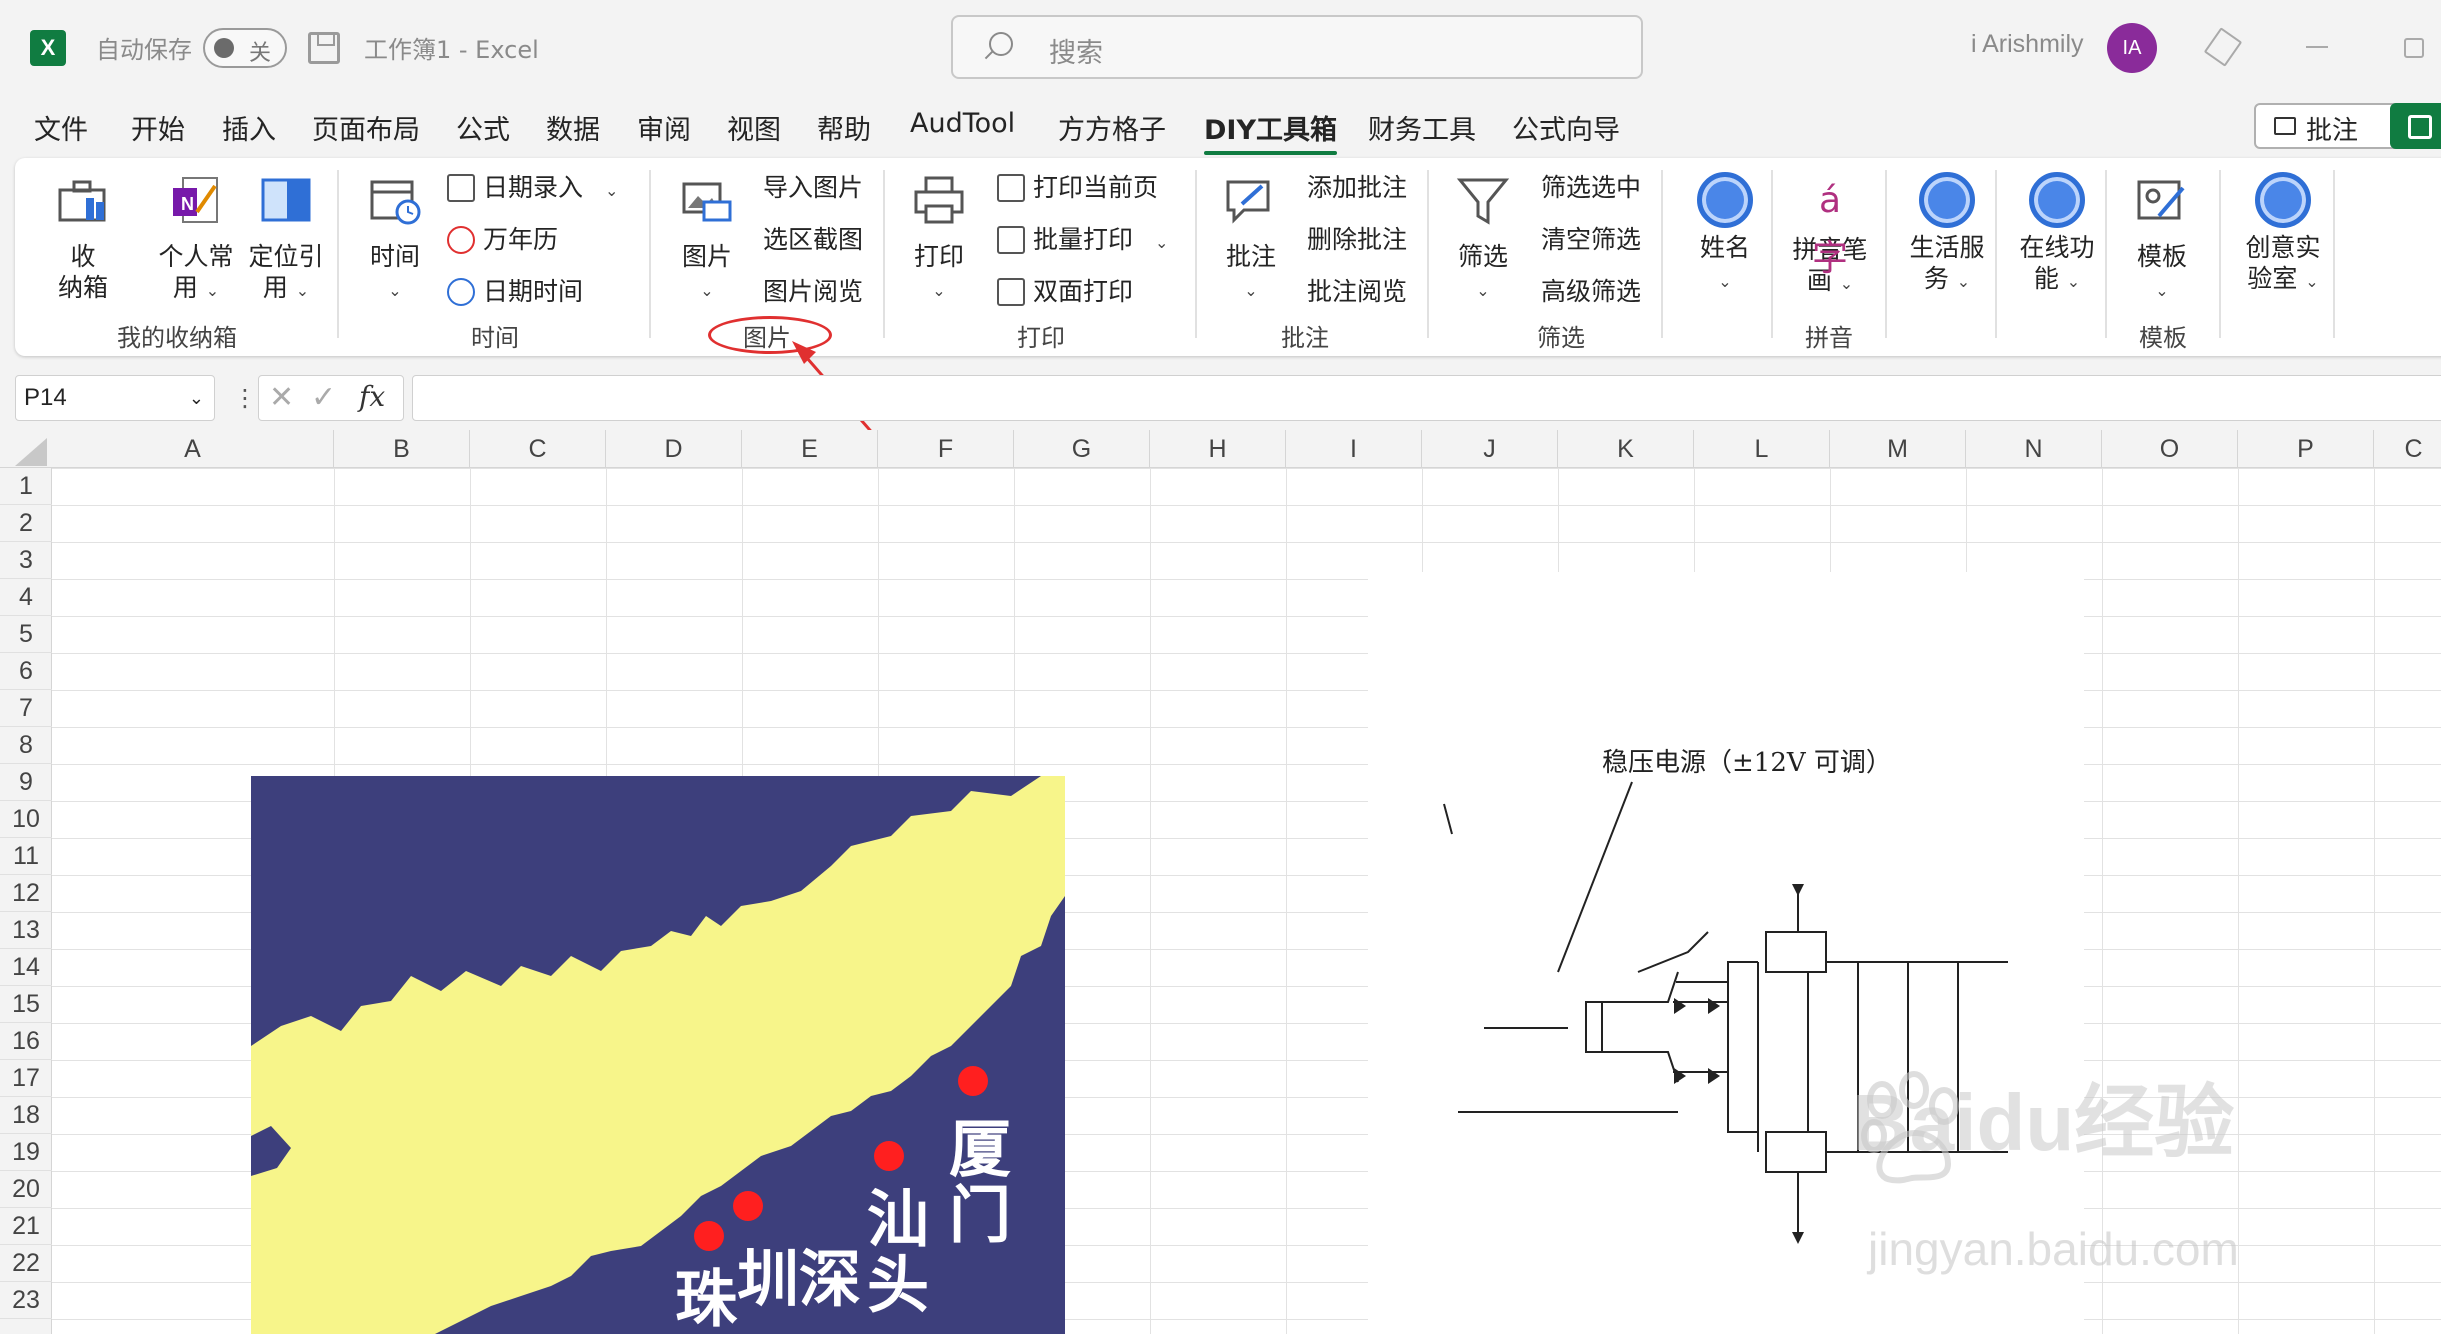  I want to click on comment-ribbon-button: 批注 ⌄, so click(1251, 239).